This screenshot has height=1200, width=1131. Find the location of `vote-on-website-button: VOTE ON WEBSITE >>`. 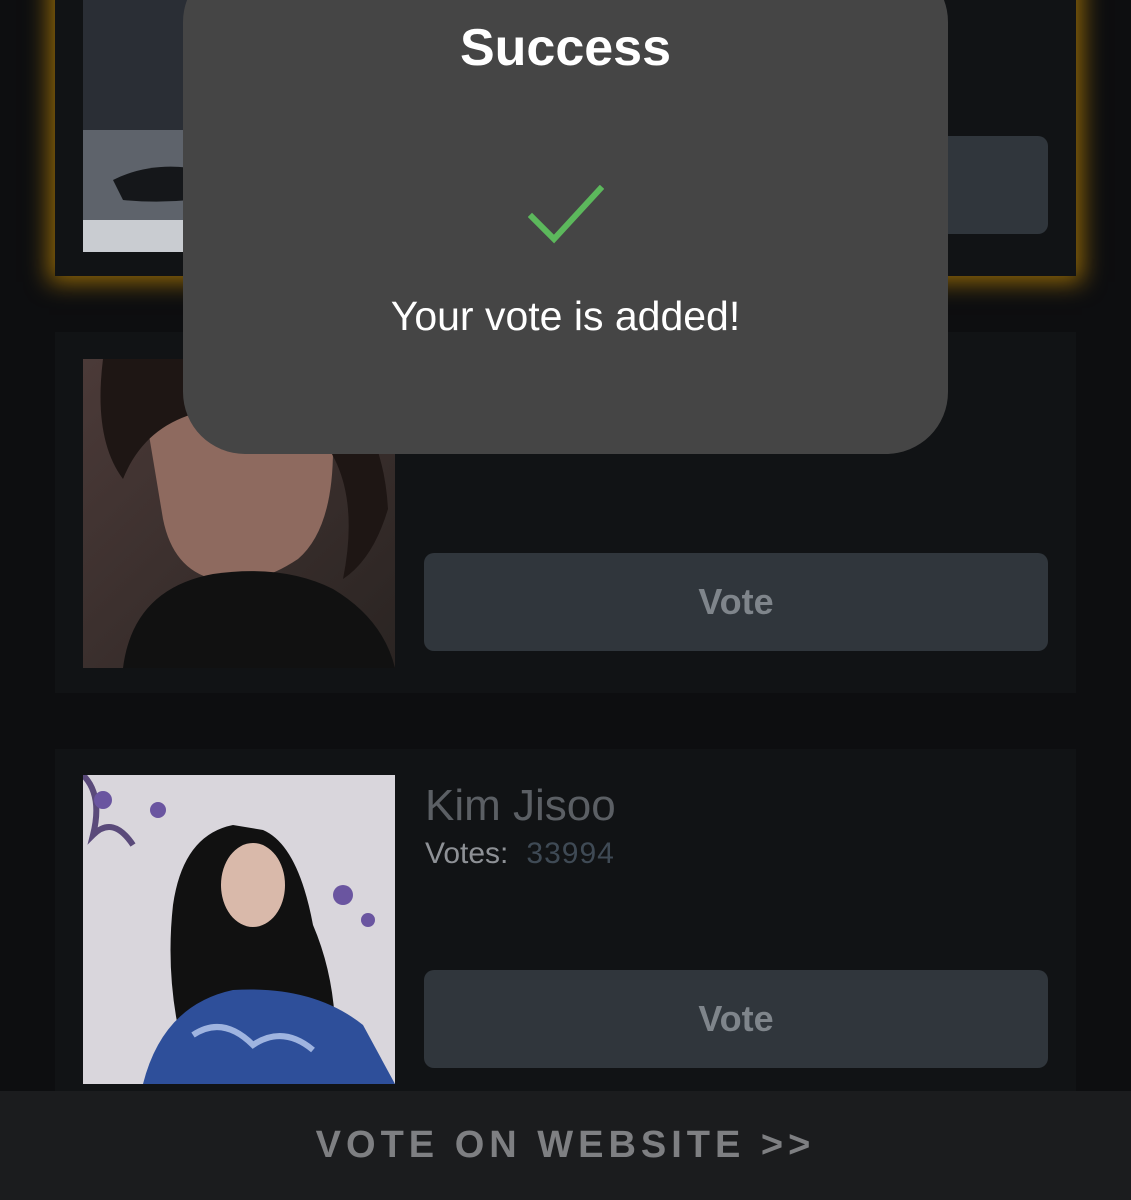

vote-on-website-button: VOTE ON WEBSITE >> is located at coordinates (565, 1145).